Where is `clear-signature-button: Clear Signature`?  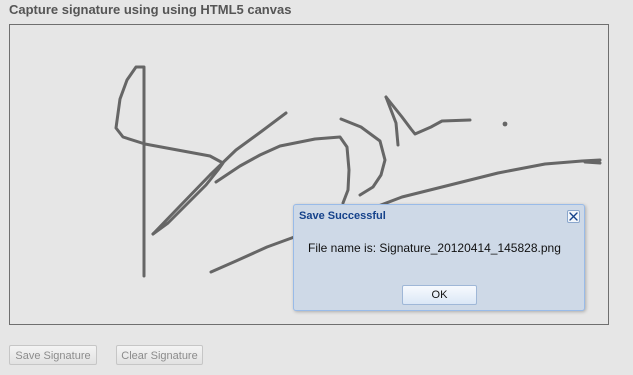
clear-signature-button: Clear Signature is located at coordinates (159, 355).